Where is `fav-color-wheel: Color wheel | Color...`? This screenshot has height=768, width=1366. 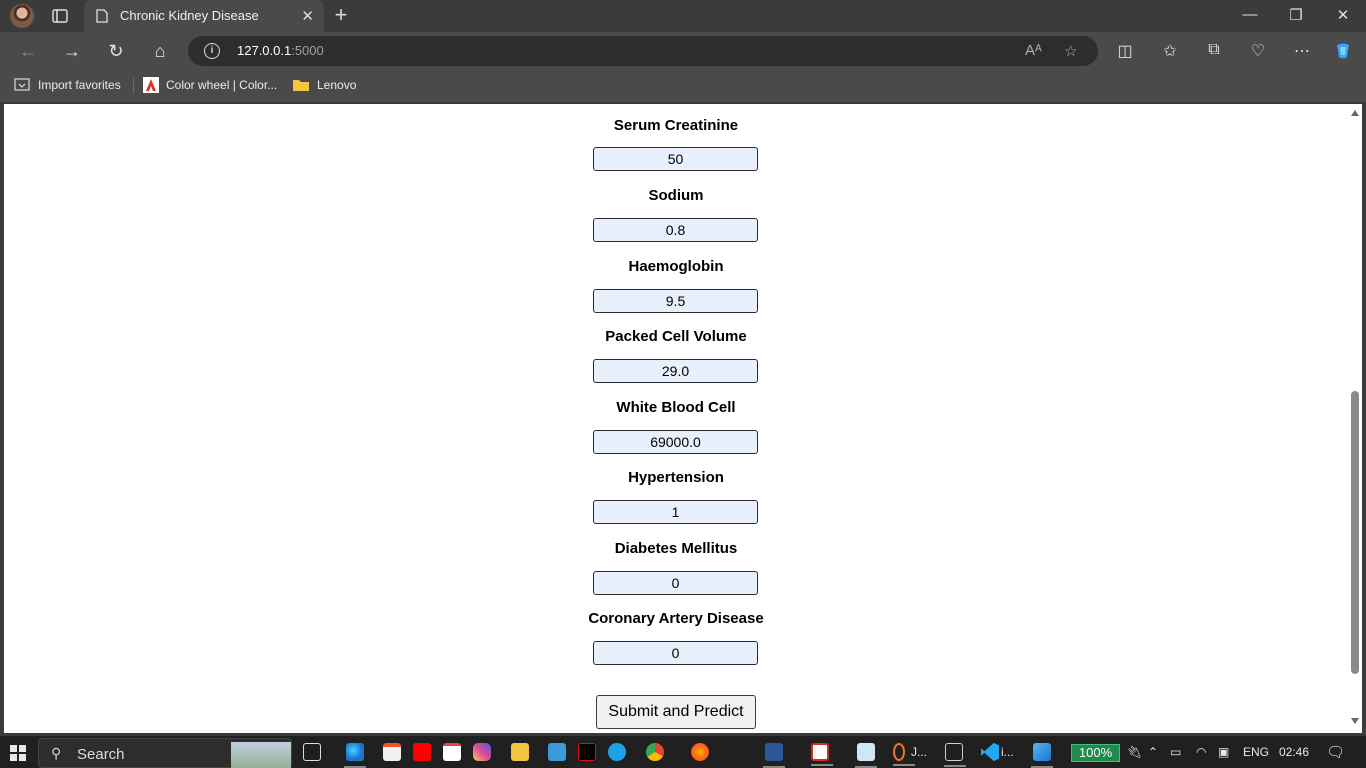 fav-color-wheel: Color wheel | Color... is located at coordinates (221, 85).